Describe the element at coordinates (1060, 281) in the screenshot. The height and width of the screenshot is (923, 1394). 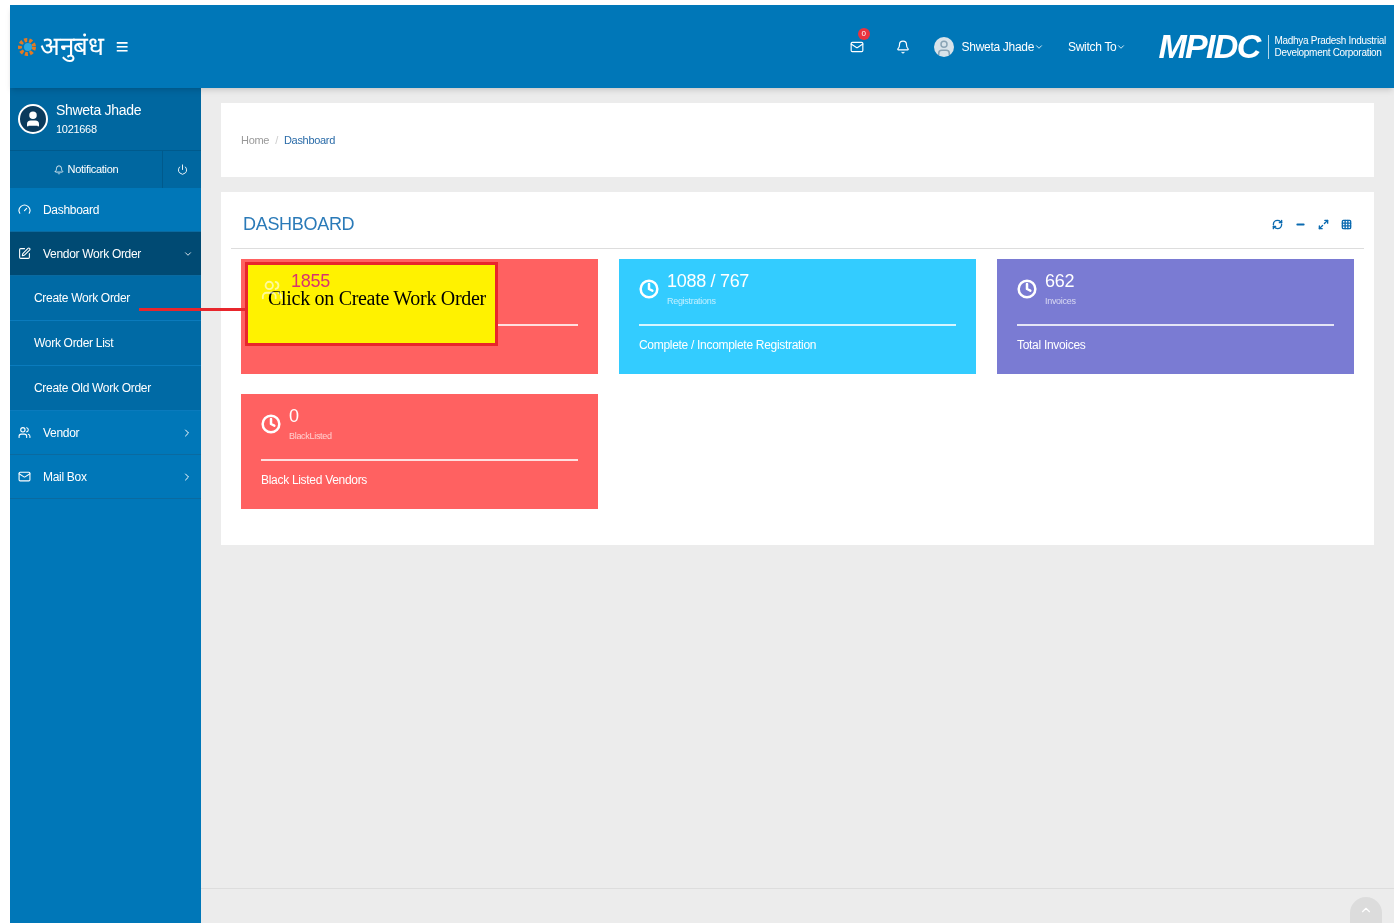
I see `stat-value: 662` at that location.